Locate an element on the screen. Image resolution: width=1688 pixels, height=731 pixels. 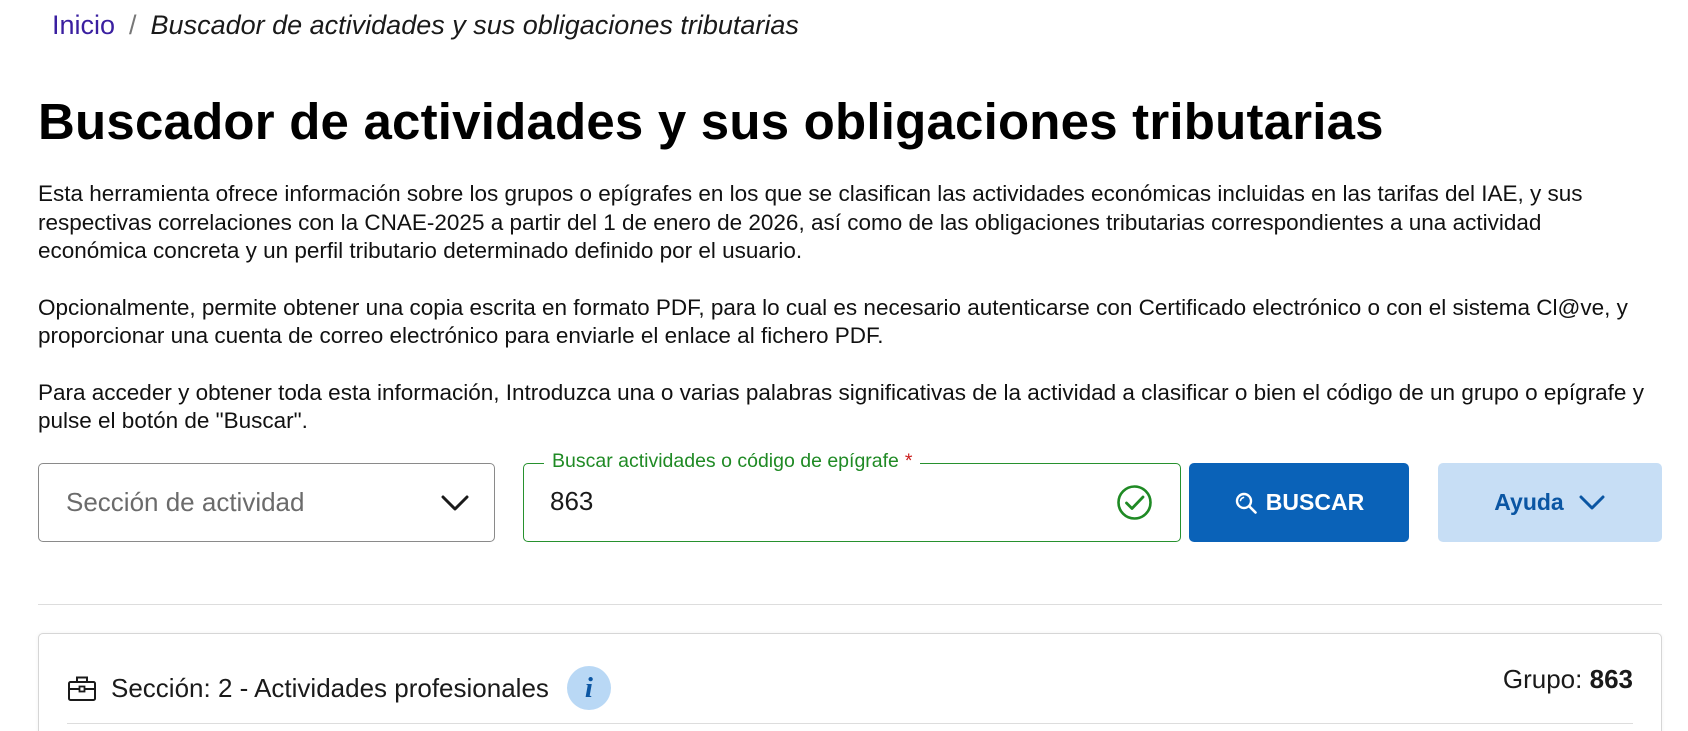
result-group-label: Grupo: is located at coordinates (1542, 679).